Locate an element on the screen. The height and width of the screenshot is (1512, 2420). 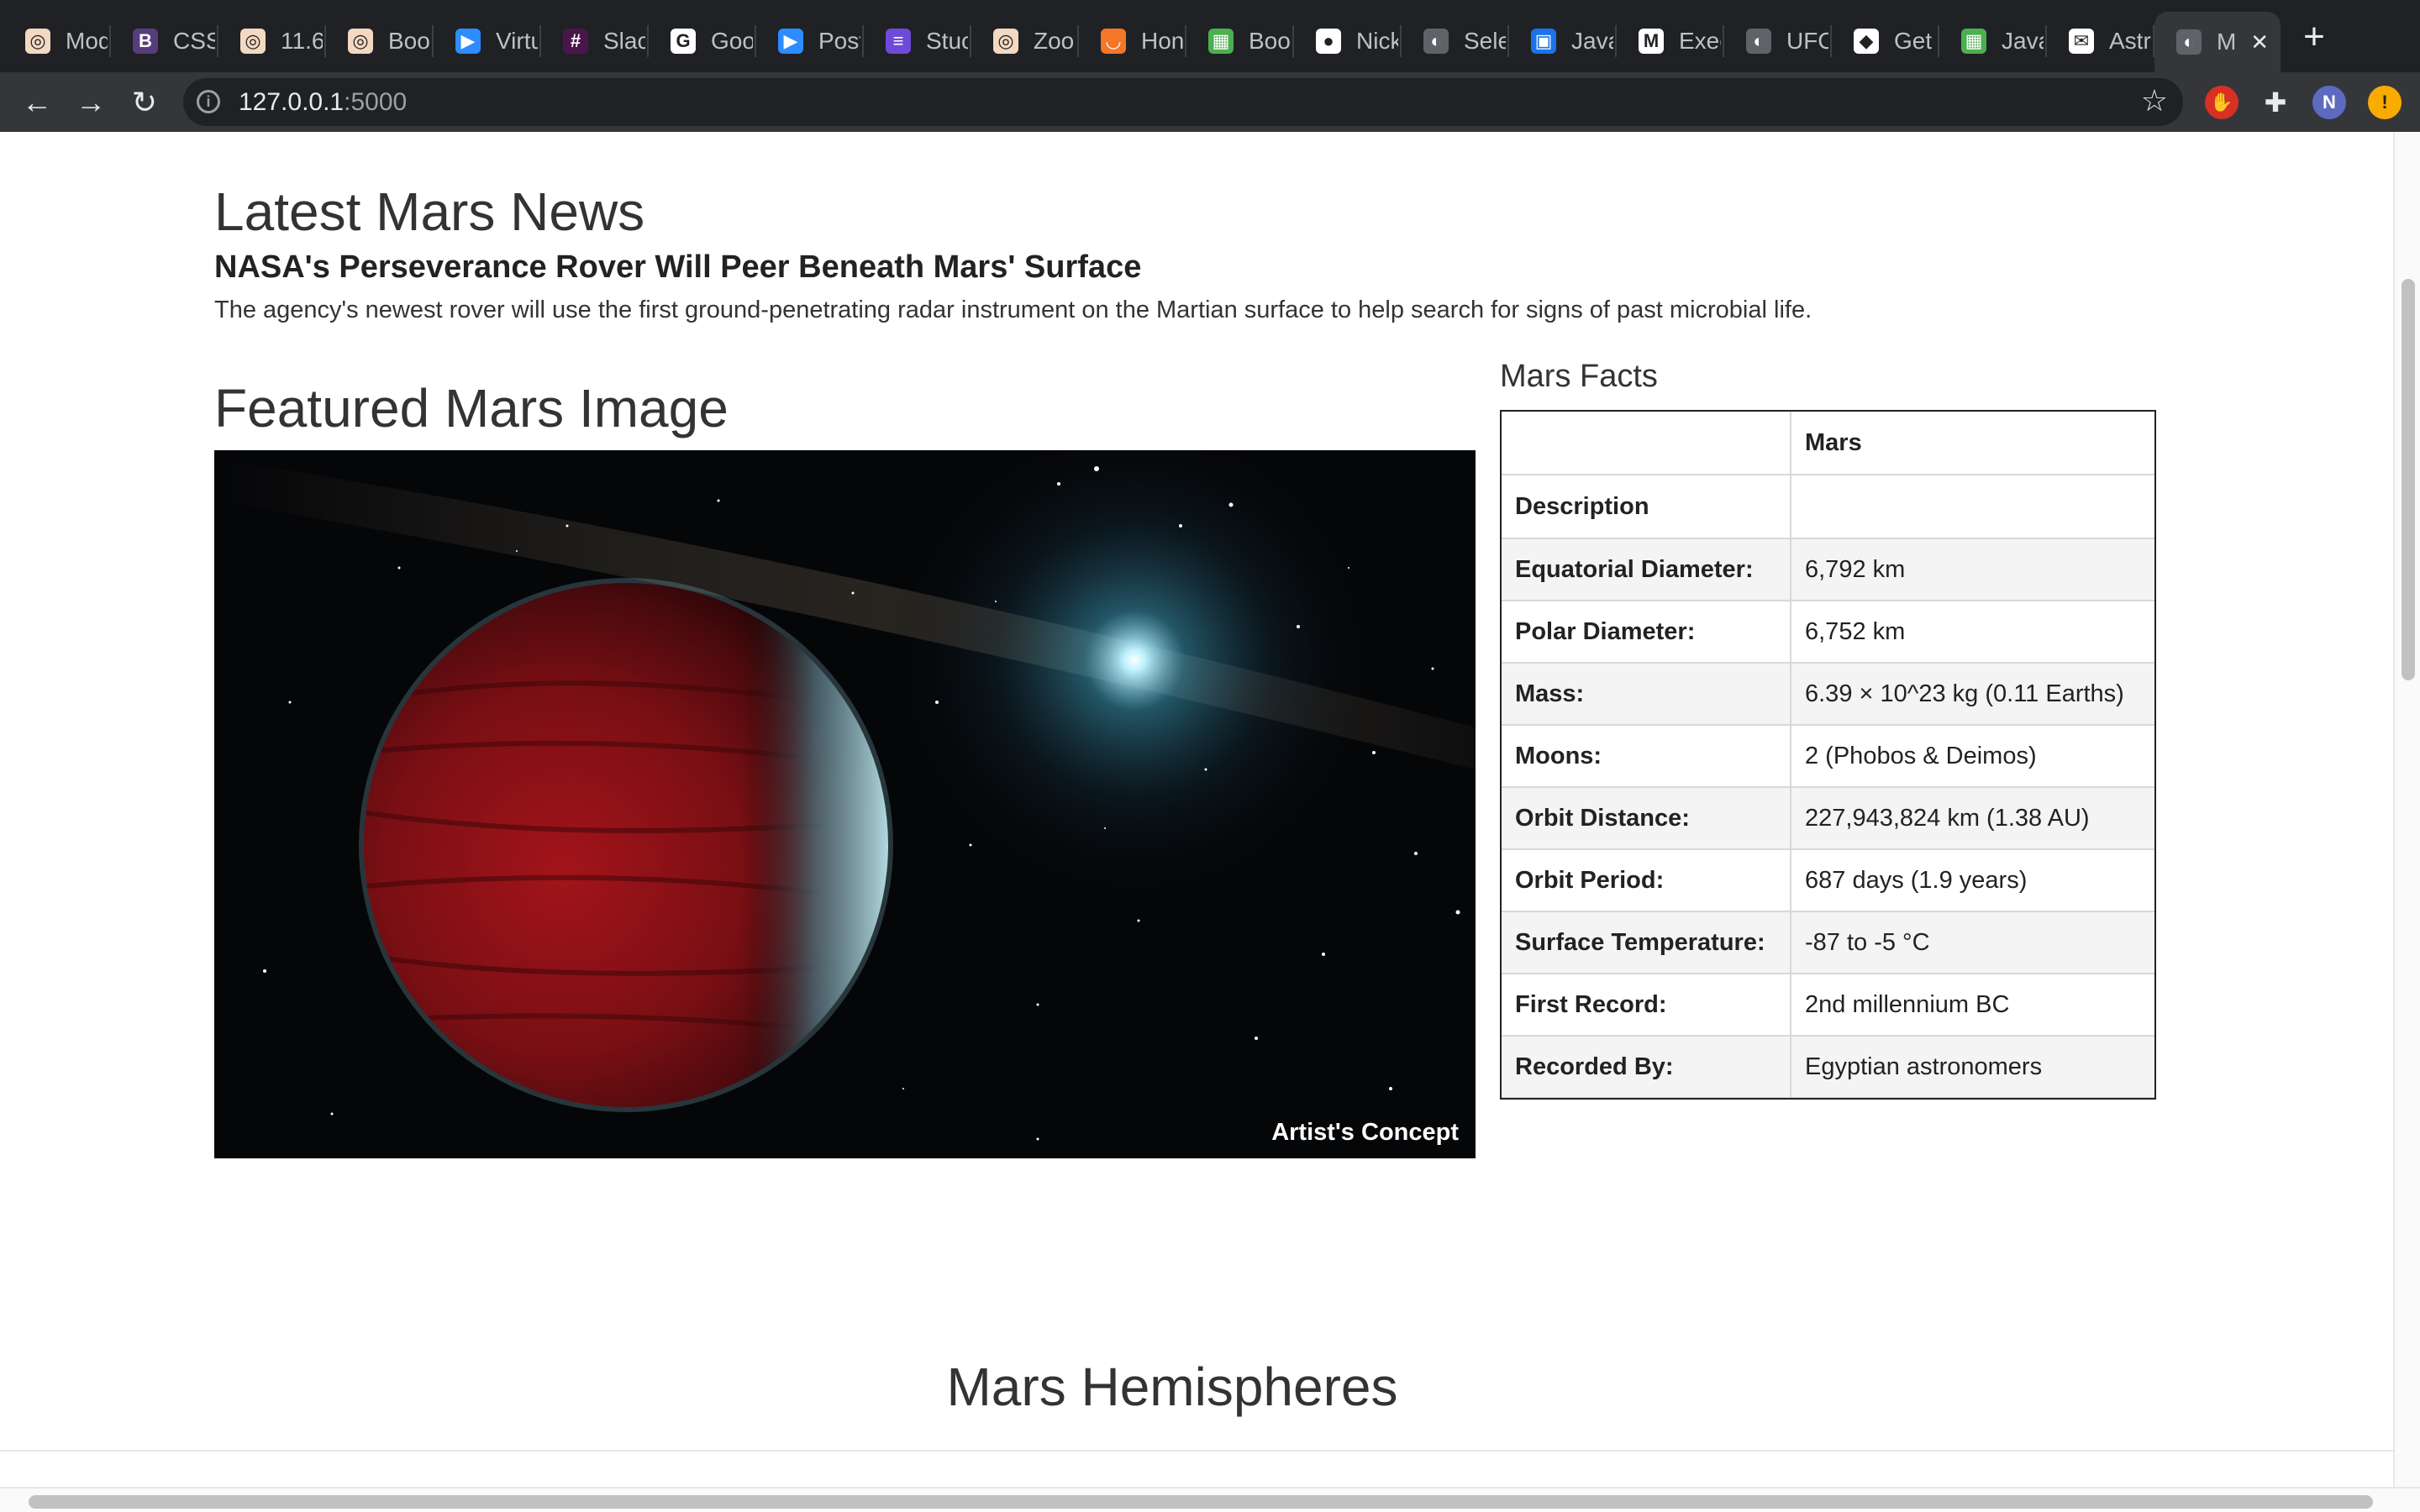
new-tab-button: + is located at coordinates (2314, 36).